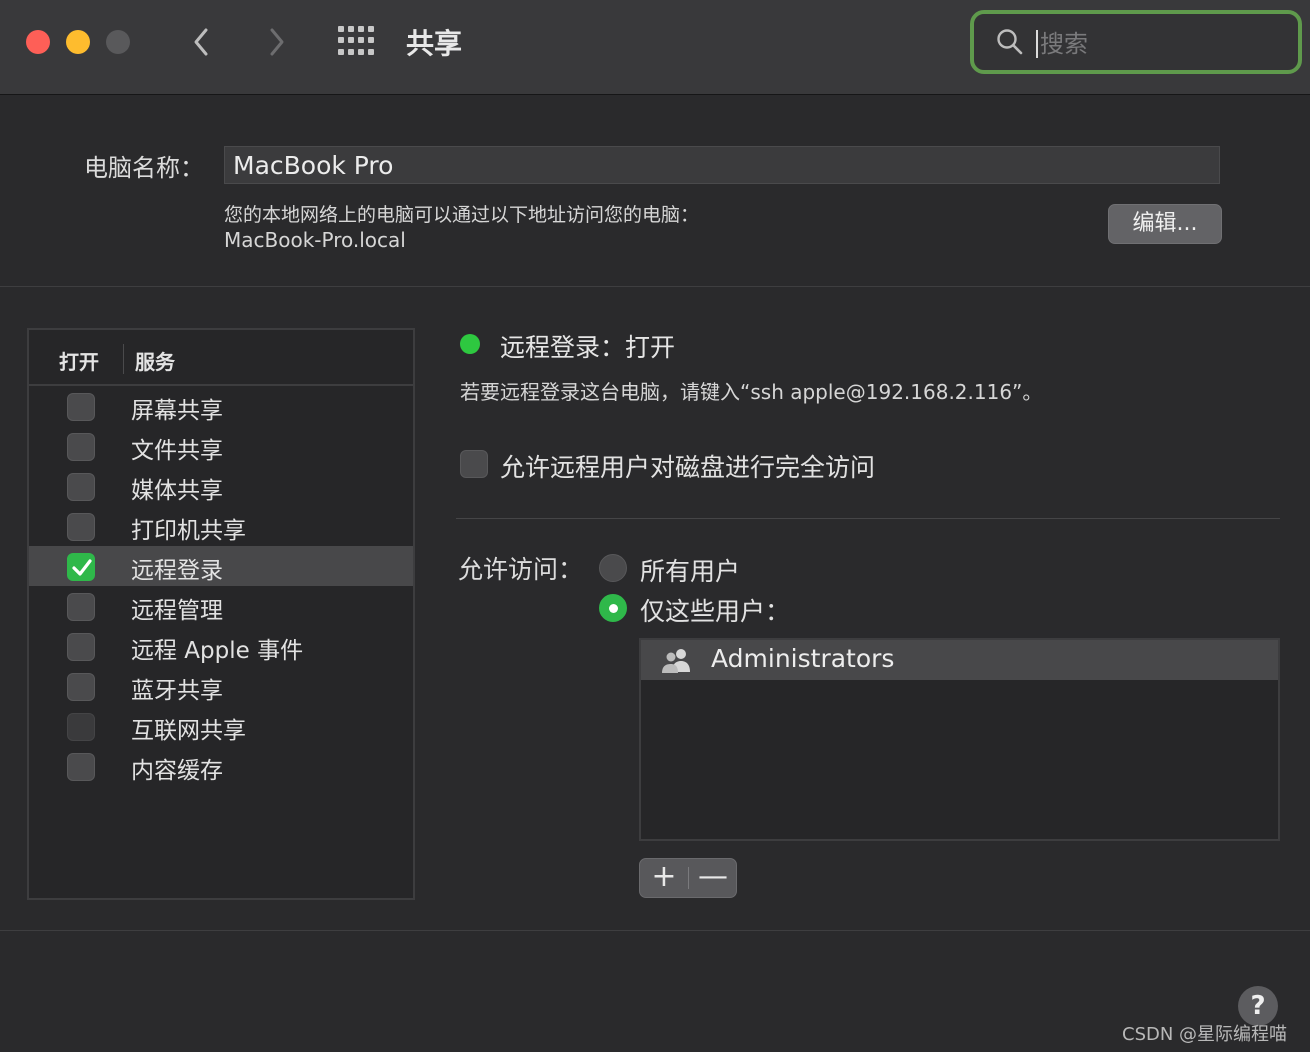 The width and height of the screenshot is (1310, 1052). I want to click on computer-name-field, so click(722, 165).